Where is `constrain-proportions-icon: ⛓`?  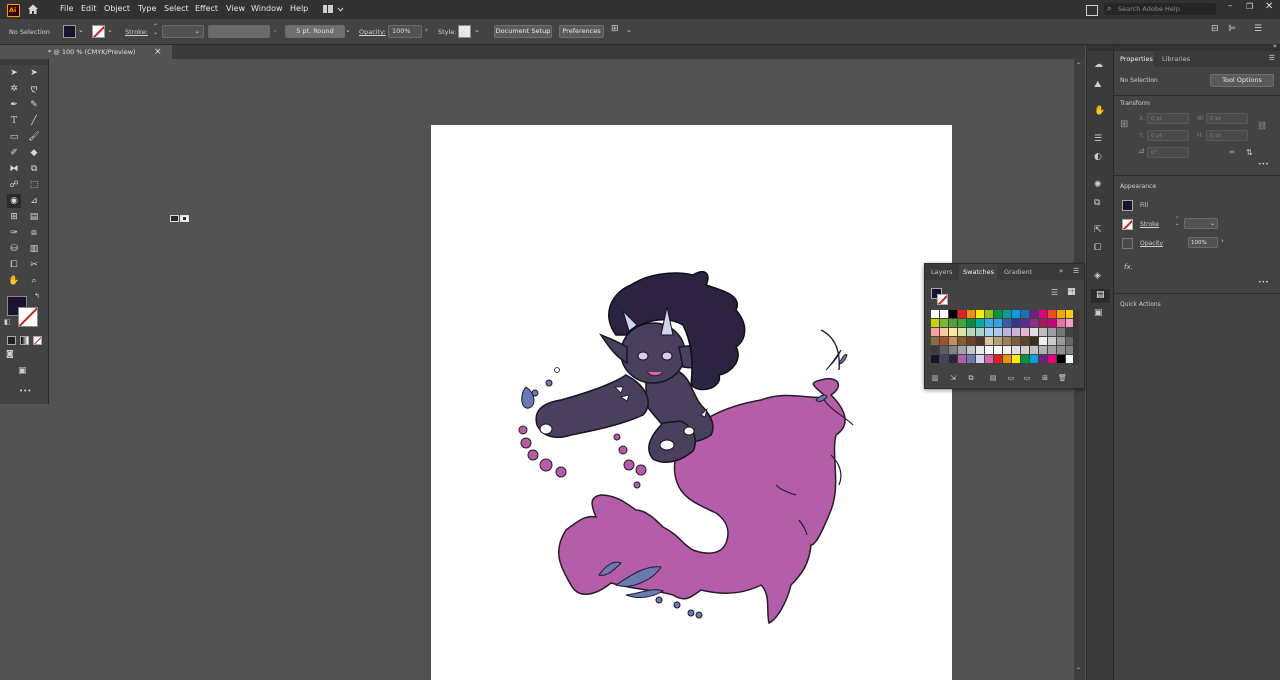 constrain-proportions-icon: ⛓ is located at coordinates (1262, 125).